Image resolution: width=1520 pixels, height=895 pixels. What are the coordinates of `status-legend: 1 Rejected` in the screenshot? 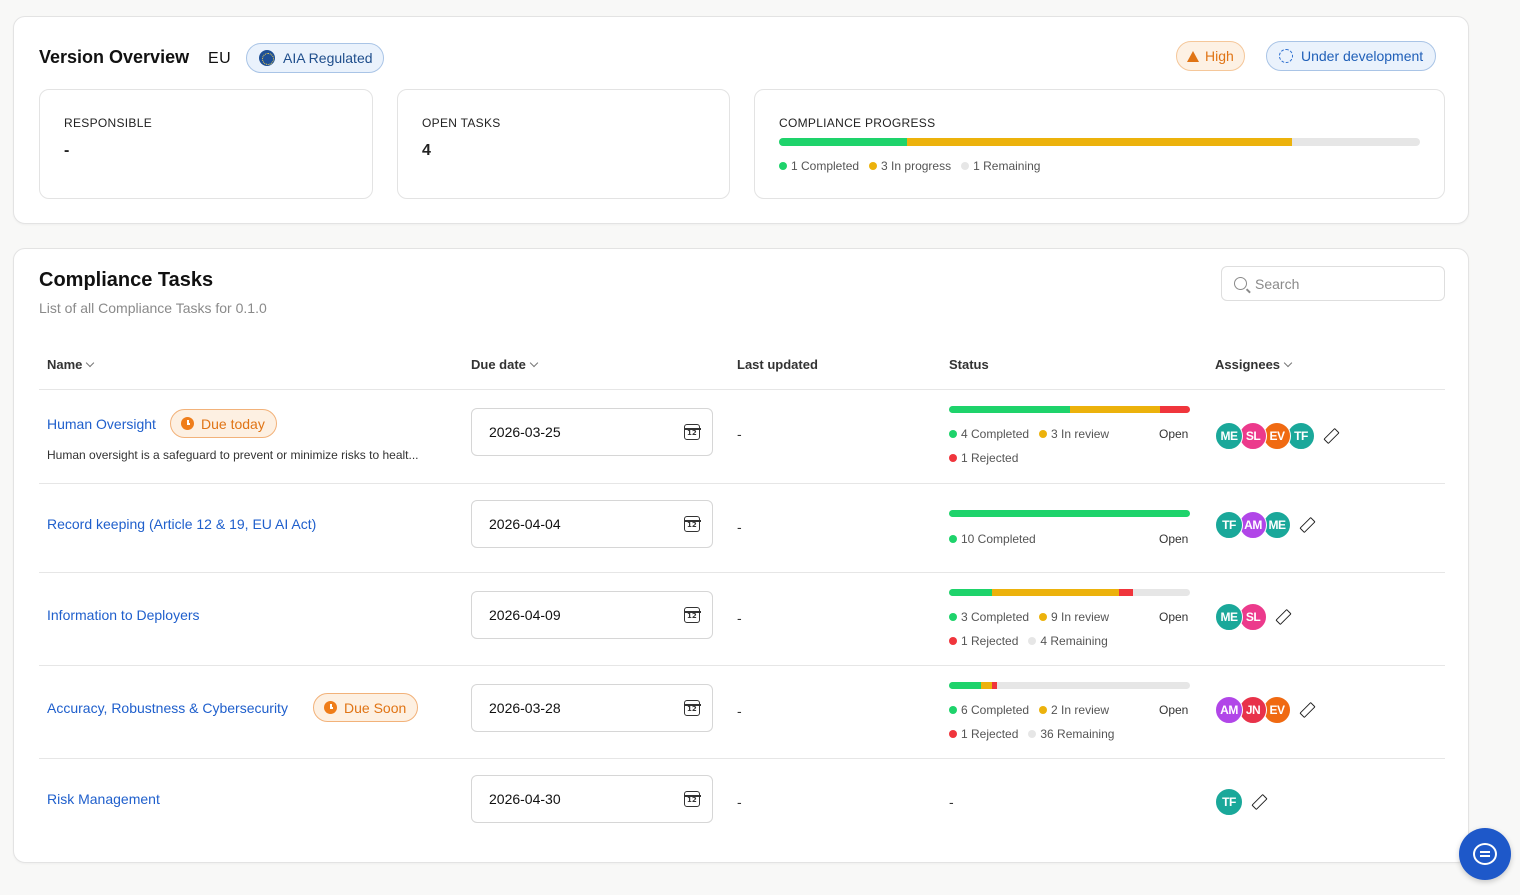 It's located at (983, 458).